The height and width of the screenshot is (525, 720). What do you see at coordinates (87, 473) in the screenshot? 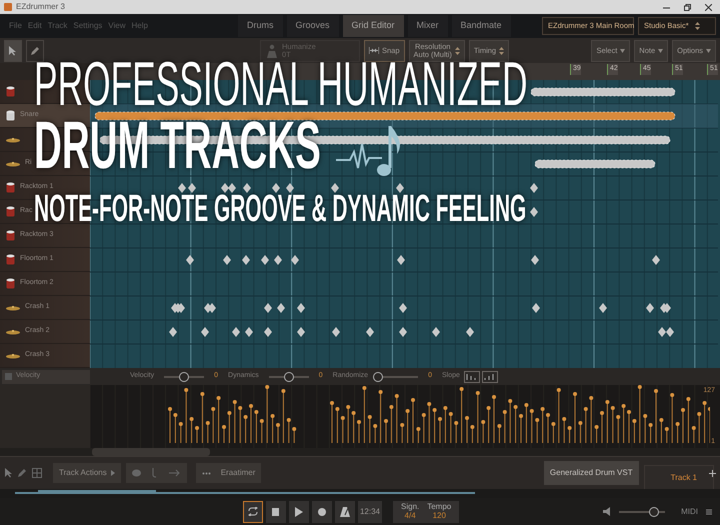
I see `track-actions-dropdown: Track Actions` at bounding box center [87, 473].